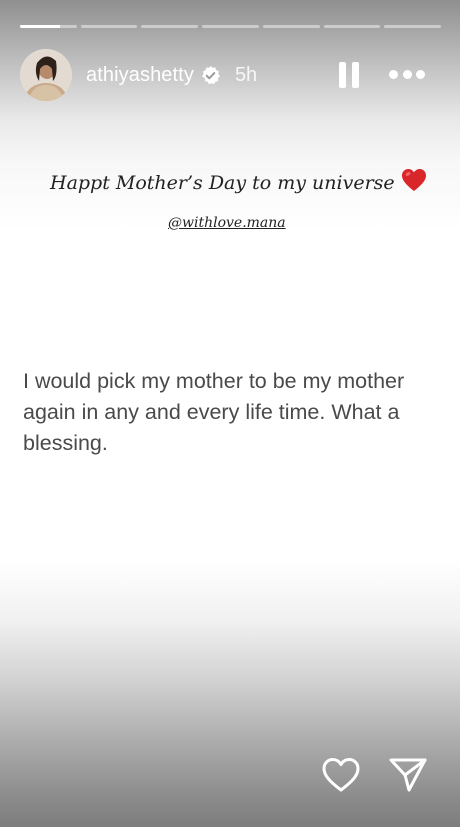 The height and width of the screenshot is (827, 460). I want to click on mention-link: @withlove.mana, so click(227, 223).